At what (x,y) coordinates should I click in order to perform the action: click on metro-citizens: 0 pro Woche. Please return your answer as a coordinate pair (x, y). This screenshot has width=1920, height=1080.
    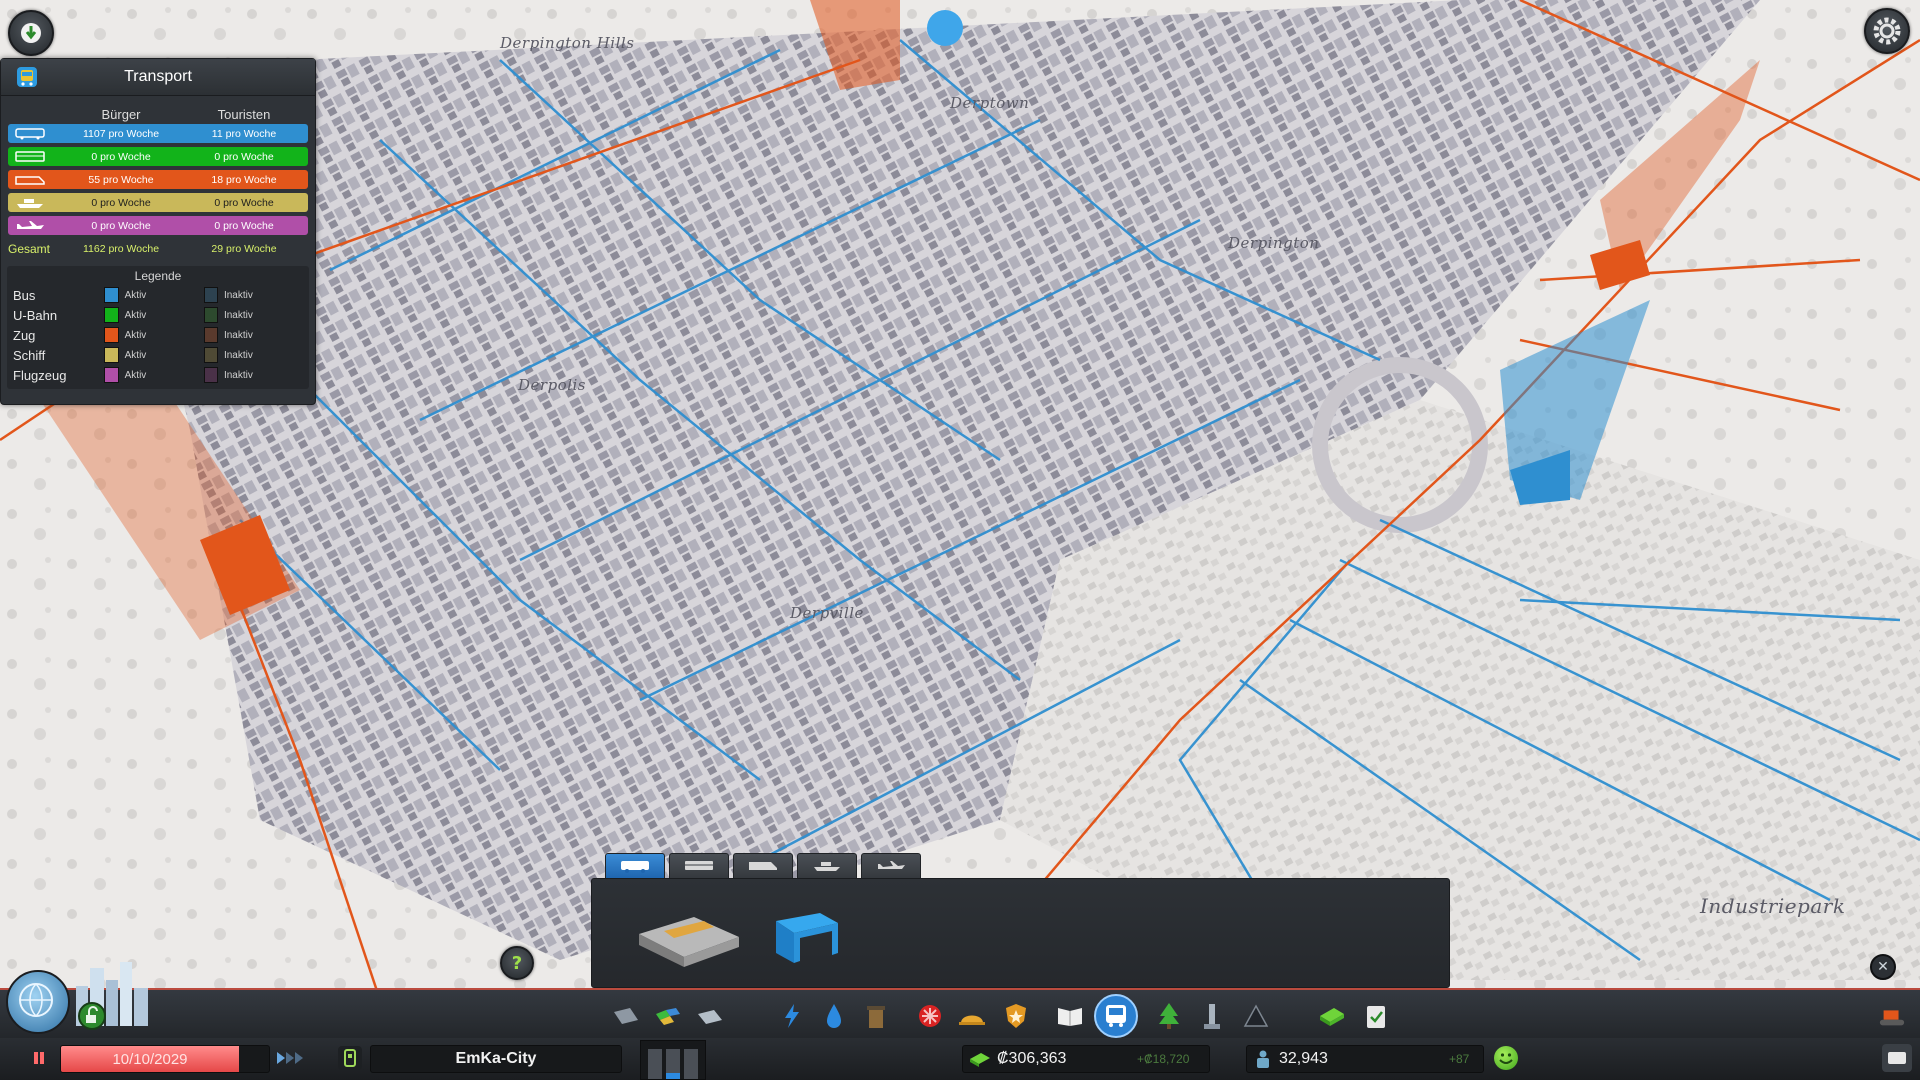
    Looking at the image, I should click on (121, 156).